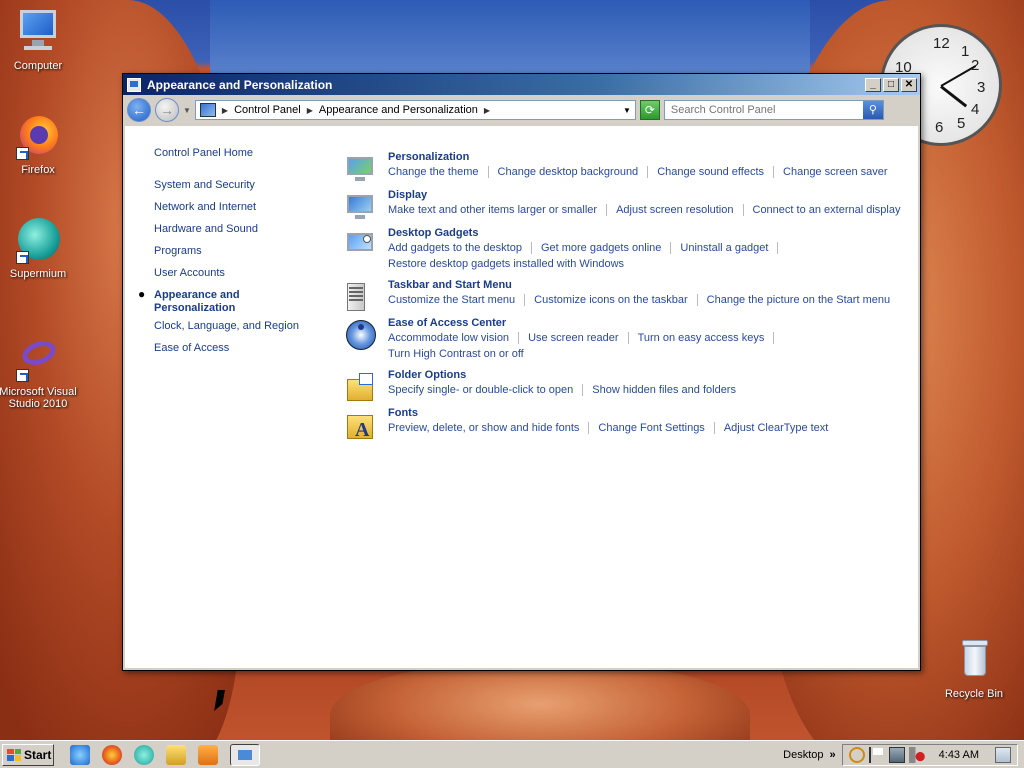 The width and height of the screenshot is (1024, 768). I want to click on link-change-font-settings: Change Font Settings, so click(651, 428).